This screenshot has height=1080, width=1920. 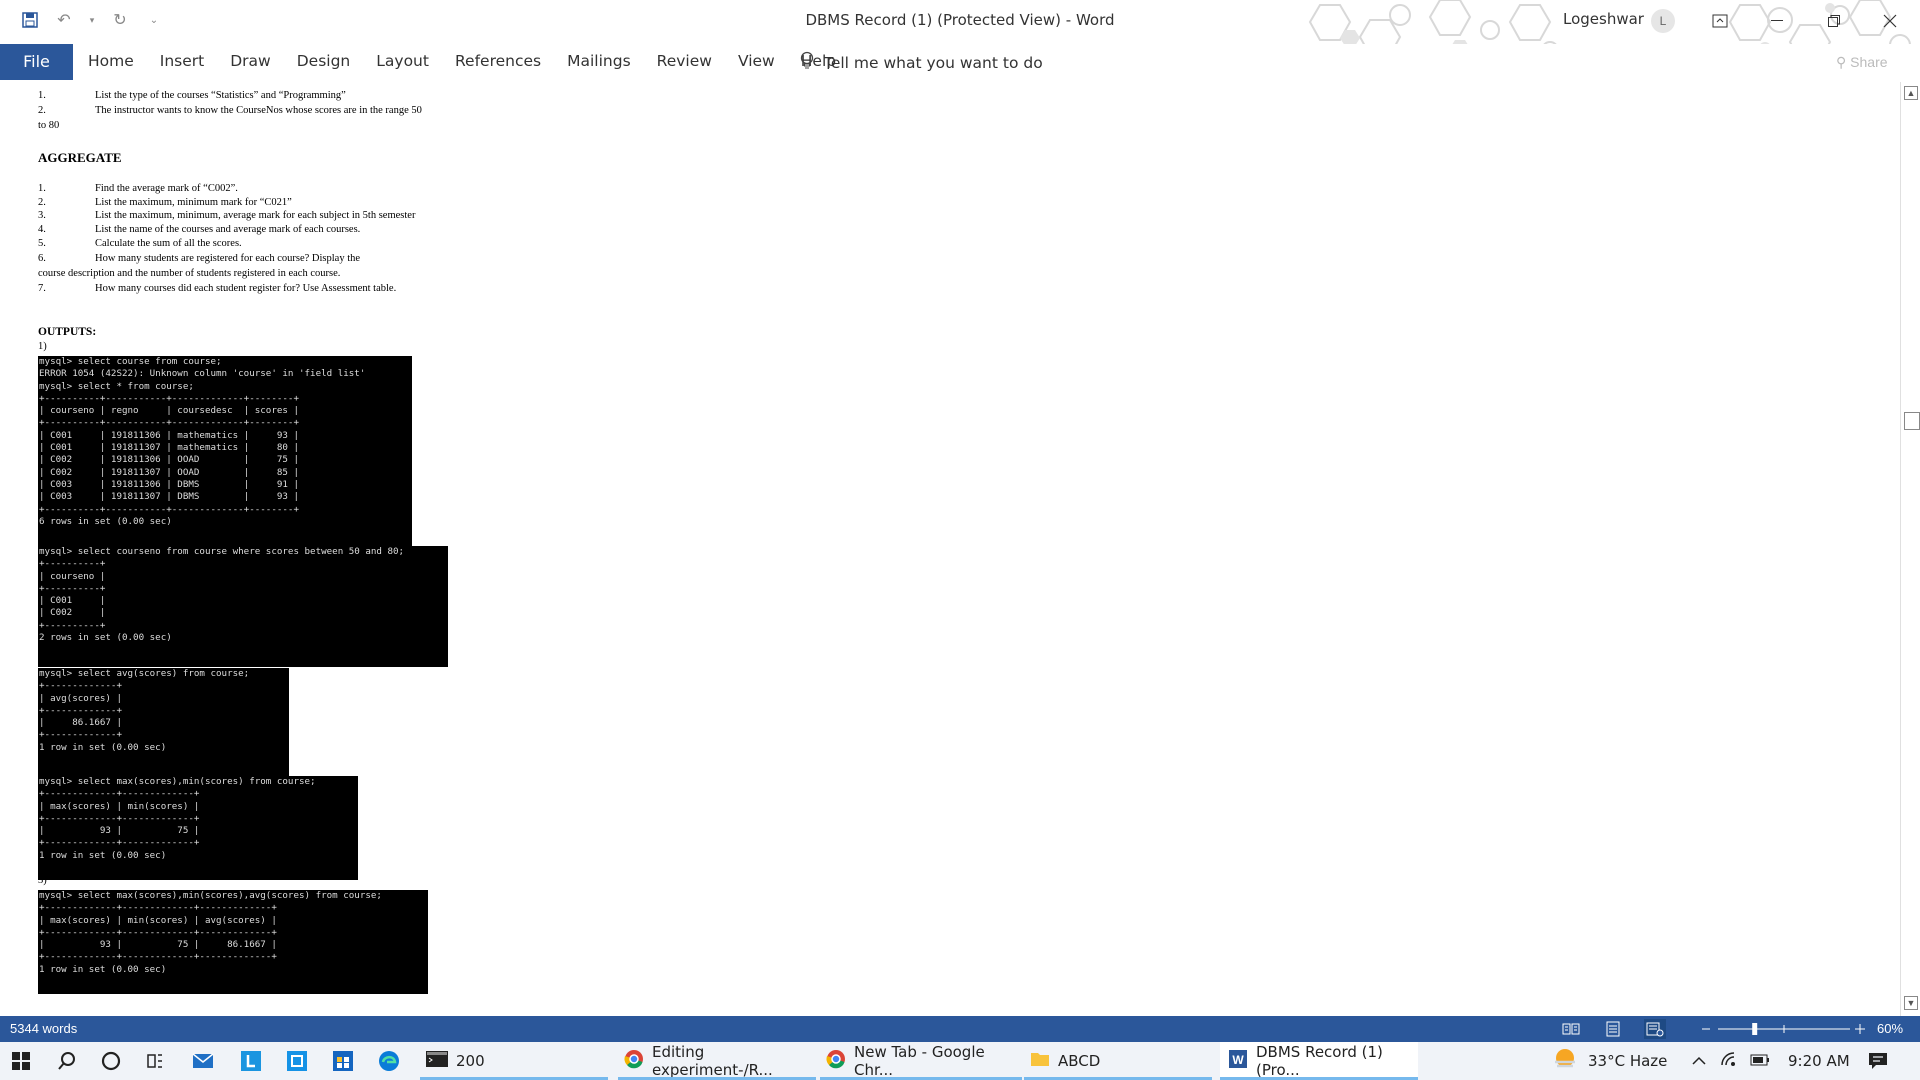 What do you see at coordinates (1118, 1061) in the screenshot?
I see `taskbar-app-folder: ABCD` at bounding box center [1118, 1061].